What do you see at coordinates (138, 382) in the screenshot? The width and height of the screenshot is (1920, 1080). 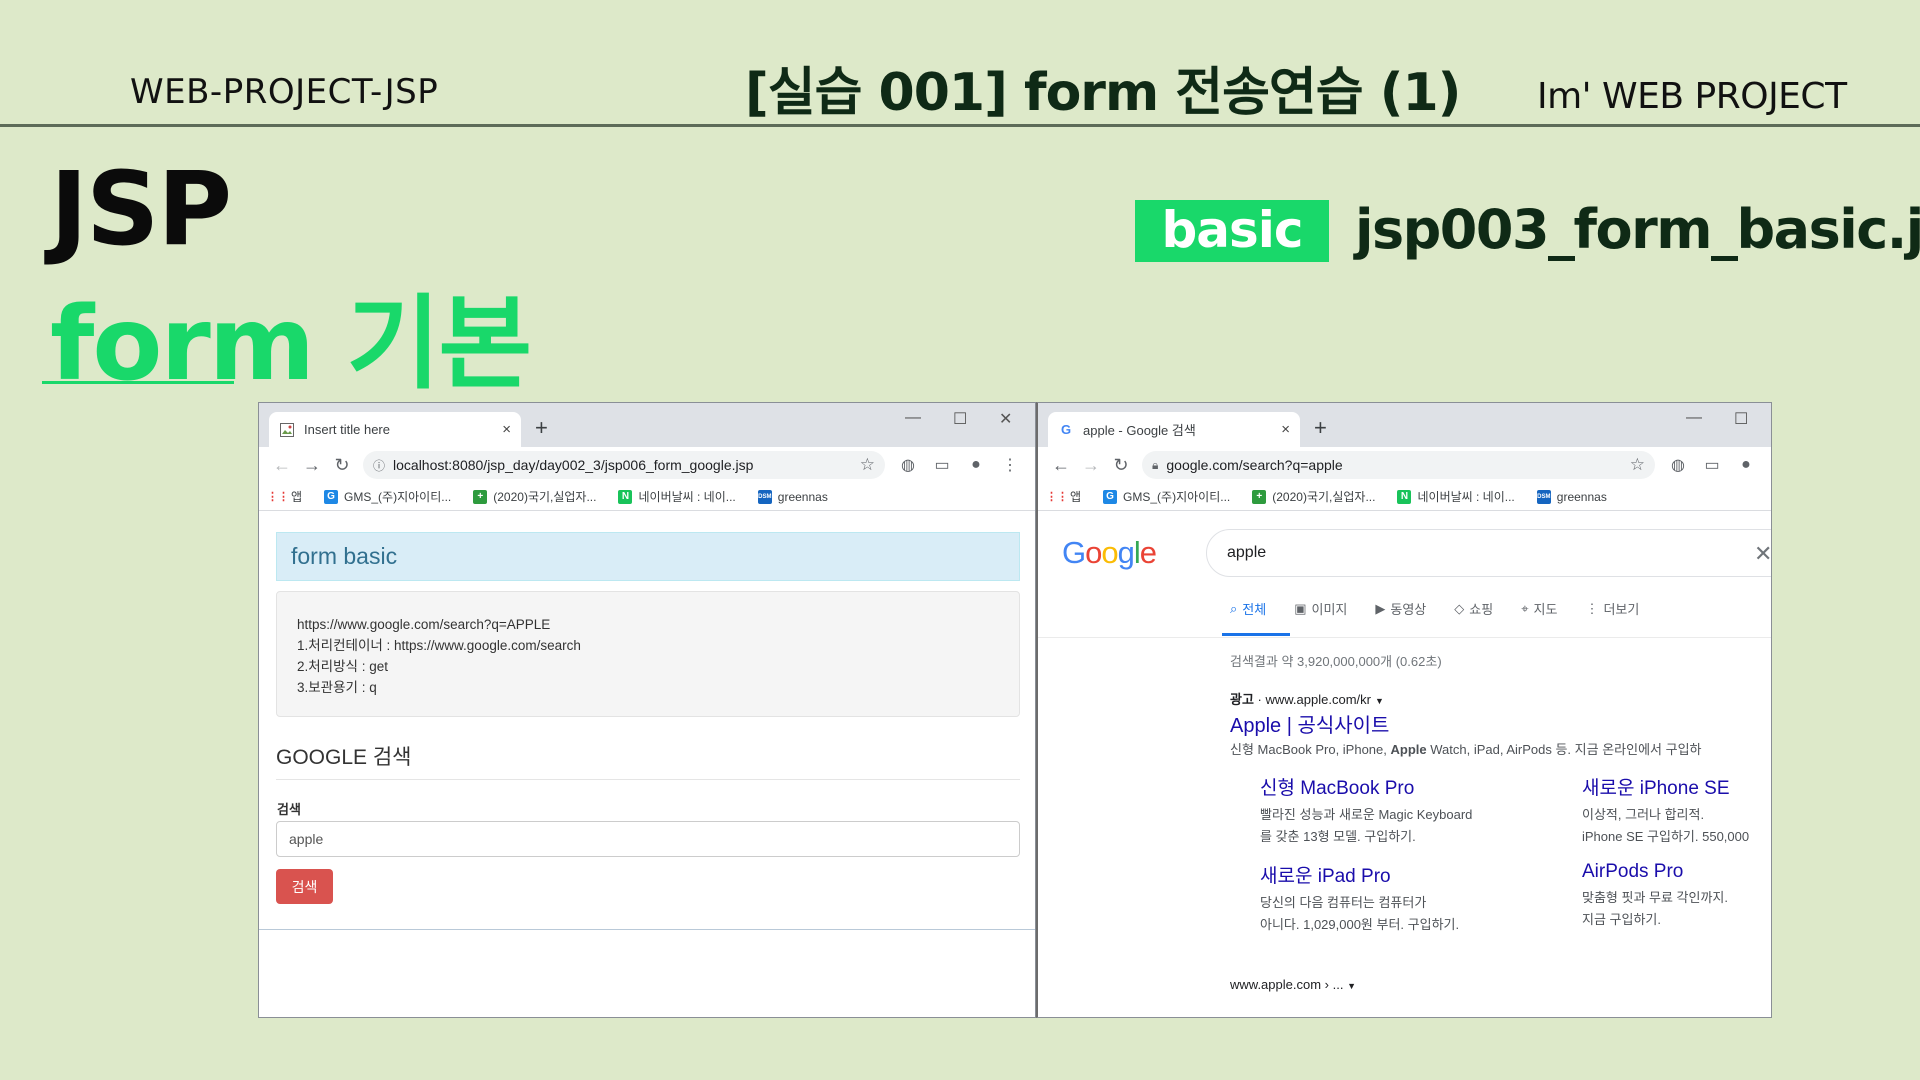 I see `title-underline` at bounding box center [138, 382].